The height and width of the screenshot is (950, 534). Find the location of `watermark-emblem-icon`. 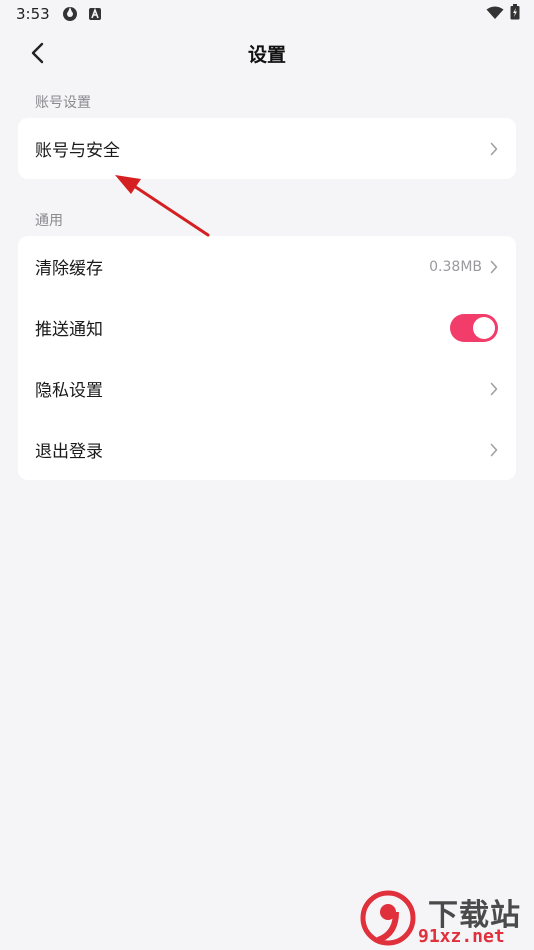

watermark-emblem-icon is located at coordinates (388, 918).